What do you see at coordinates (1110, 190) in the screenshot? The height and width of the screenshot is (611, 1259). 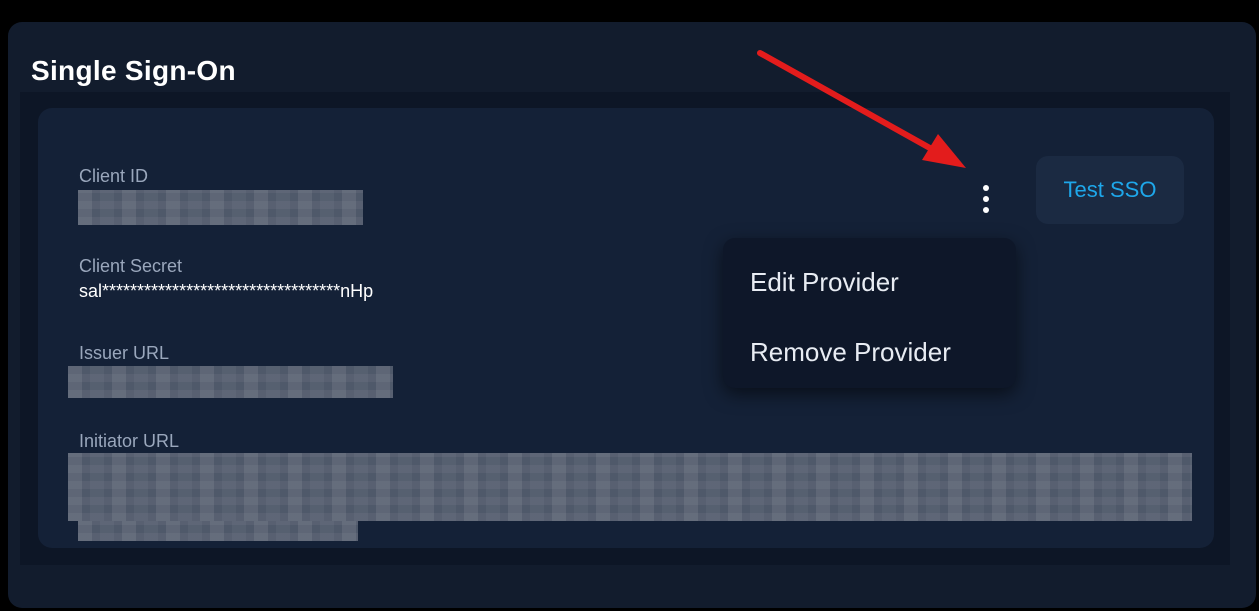 I see `test-sso-button: Test SSO` at bounding box center [1110, 190].